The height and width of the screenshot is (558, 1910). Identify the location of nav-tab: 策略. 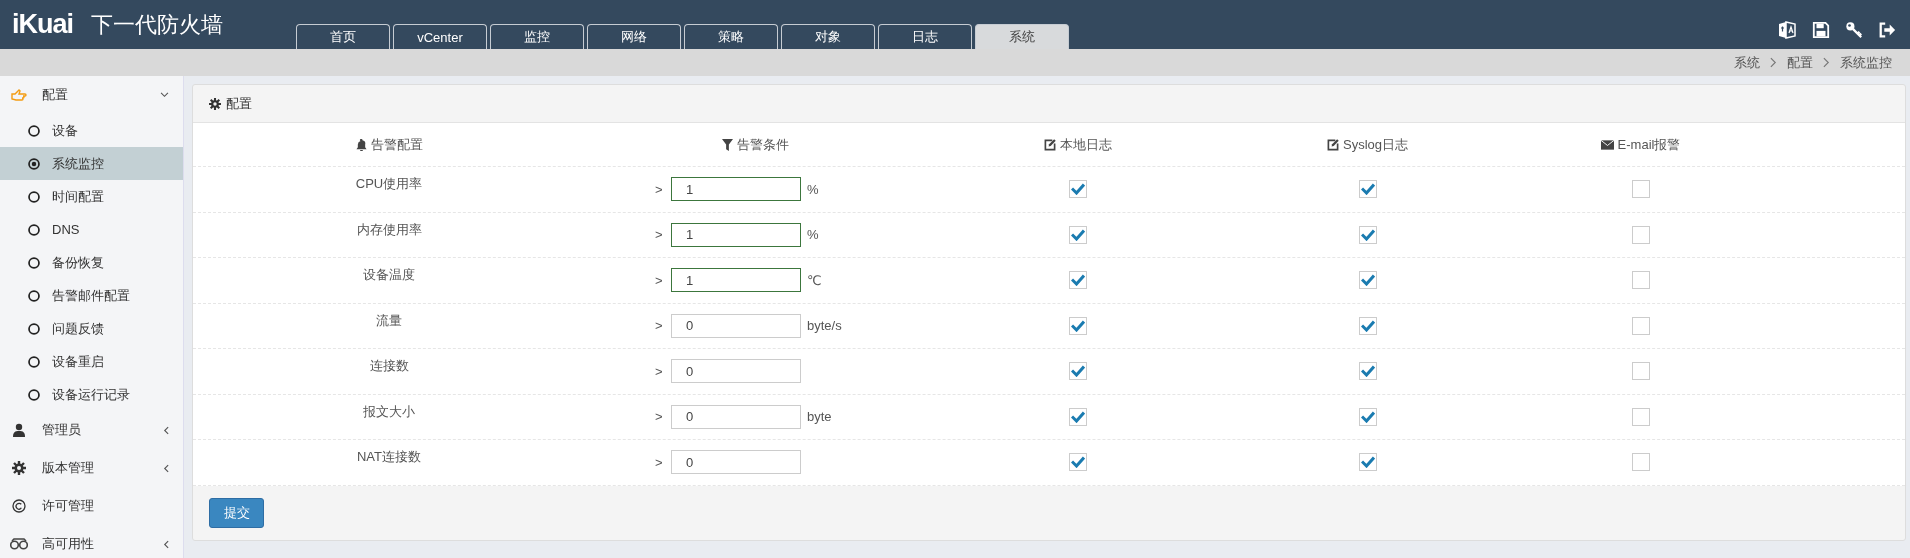
(731, 36).